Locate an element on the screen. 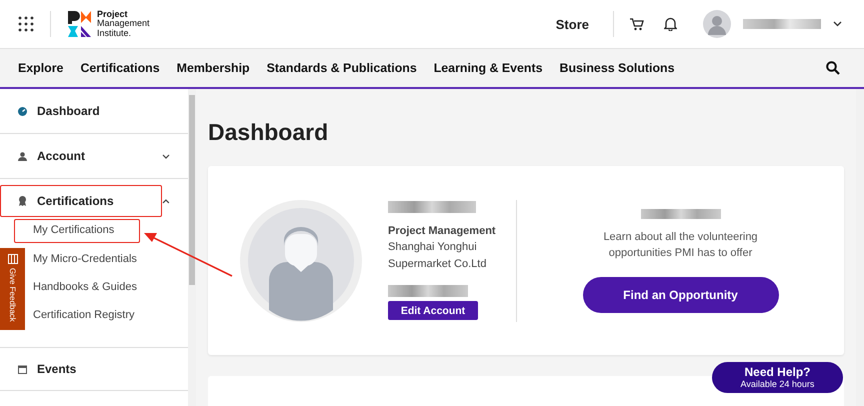  bell-icon is located at coordinates (670, 24).